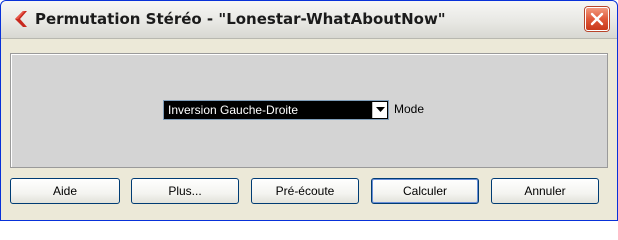  I want to click on mode-select-value: Inversion Gauche-Droite, so click(233, 110).